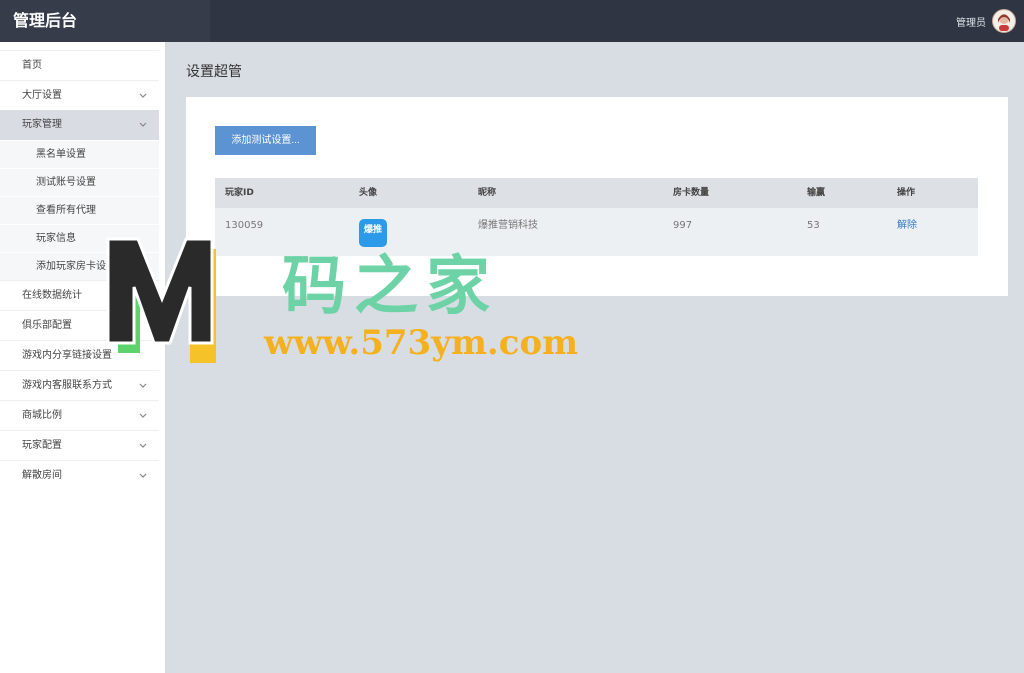  I want to click on app-title: 管理后台, so click(105, 21).